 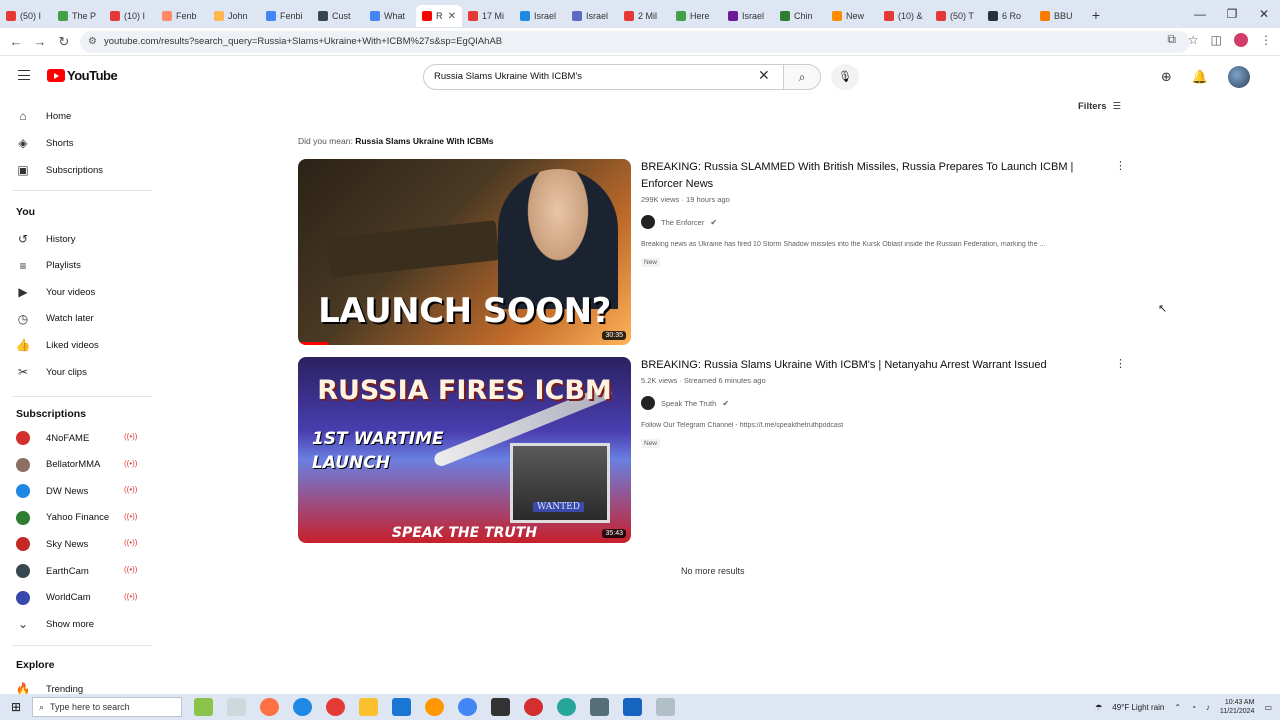 I want to click on browser-tab: Chin, so click(x=800, y=16).